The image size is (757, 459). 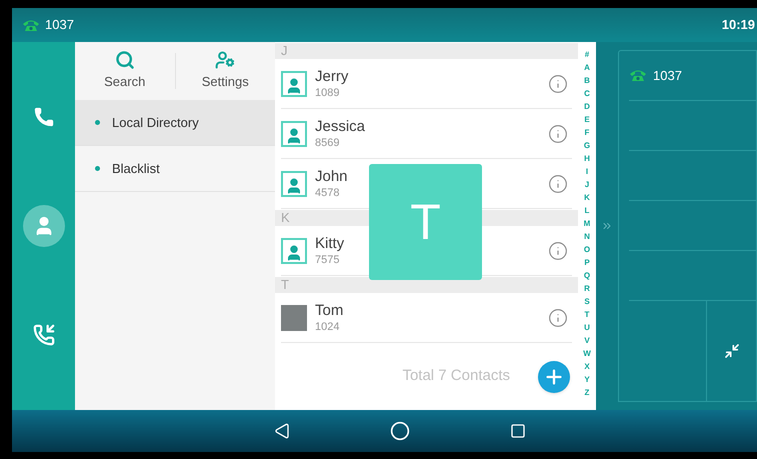 I want to click on index-letter: P, so click(x=587, y=262).